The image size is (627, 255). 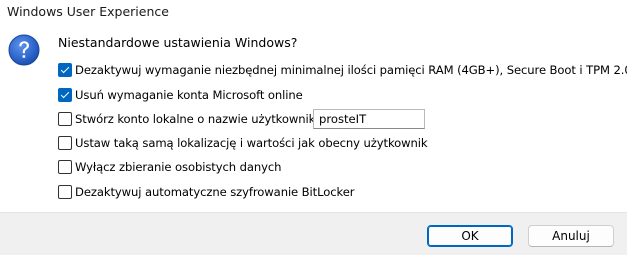 What do you see at coordinates (65, 70) in the screenshot?
I see `checkbox-disable-hardware-requirements` at bounding box center [65, 70].